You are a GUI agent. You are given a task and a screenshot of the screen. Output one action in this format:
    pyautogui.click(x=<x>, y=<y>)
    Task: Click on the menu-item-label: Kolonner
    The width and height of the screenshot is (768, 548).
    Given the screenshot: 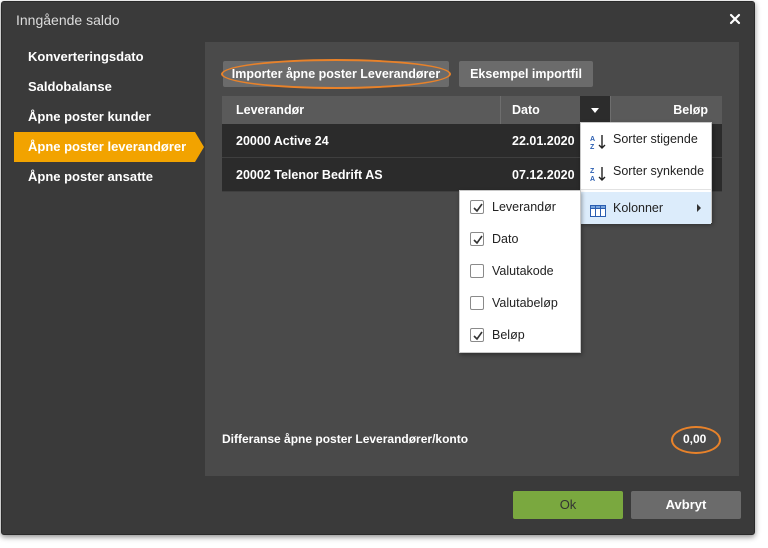 What is the action you would take?
    pyautogui.click(x=638, y=208)
    